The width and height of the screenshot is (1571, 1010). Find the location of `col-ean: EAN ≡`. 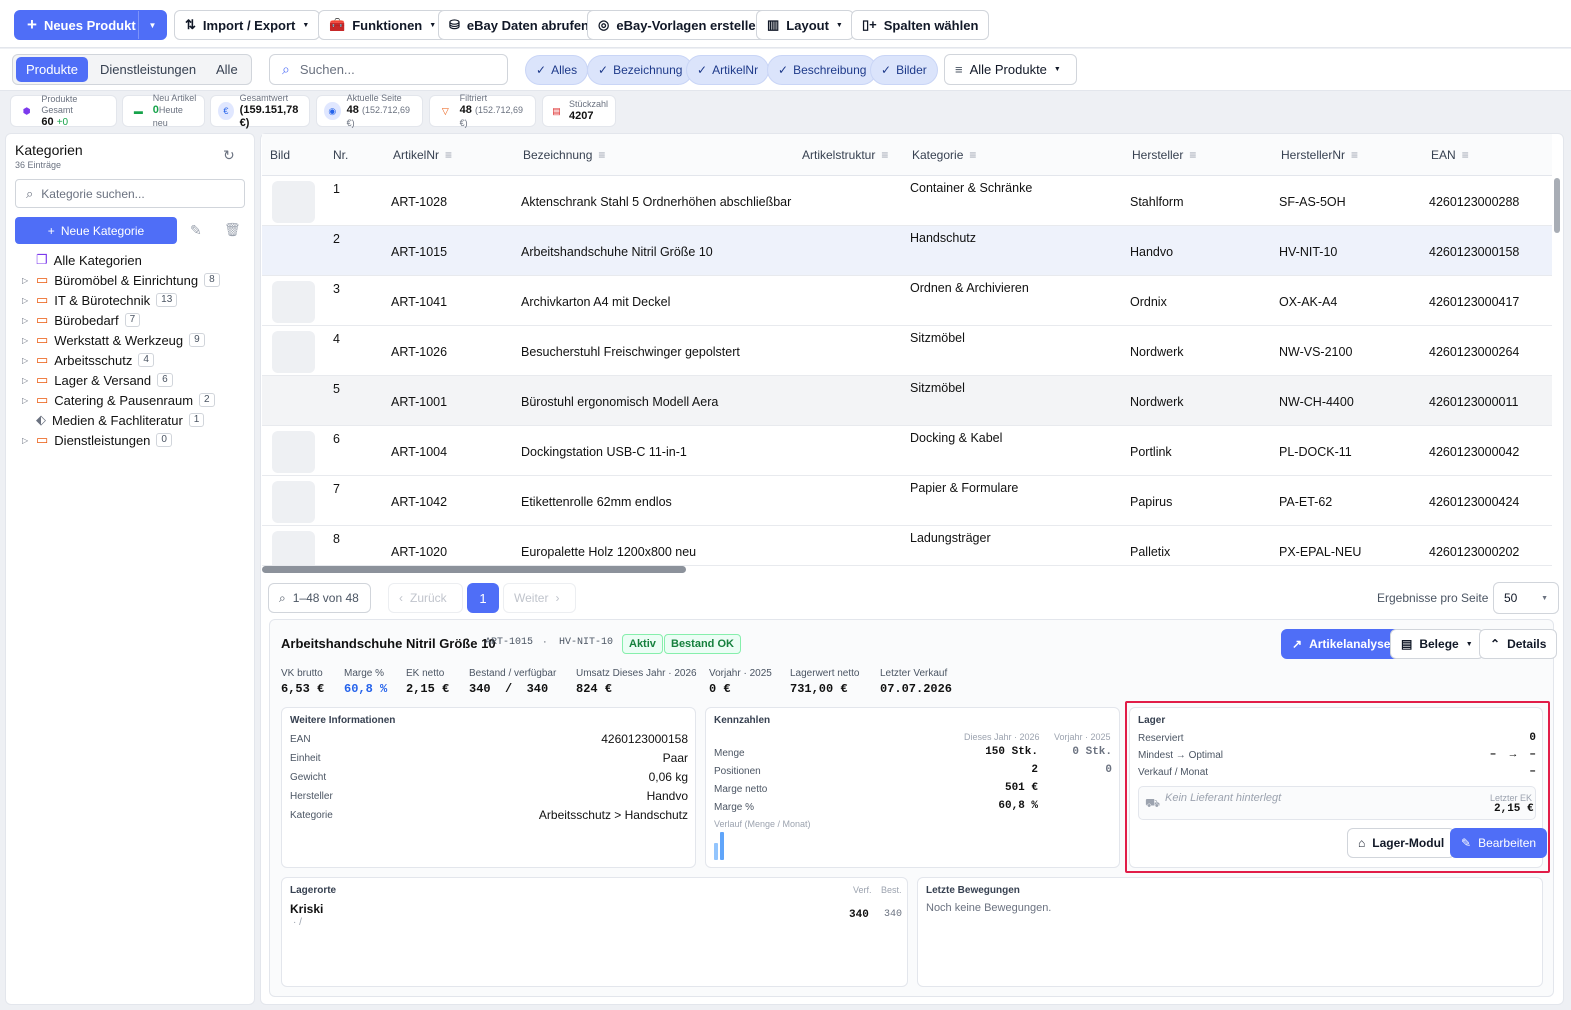

col-ean: EAN ≡ is located at coordinates (1450, 155).